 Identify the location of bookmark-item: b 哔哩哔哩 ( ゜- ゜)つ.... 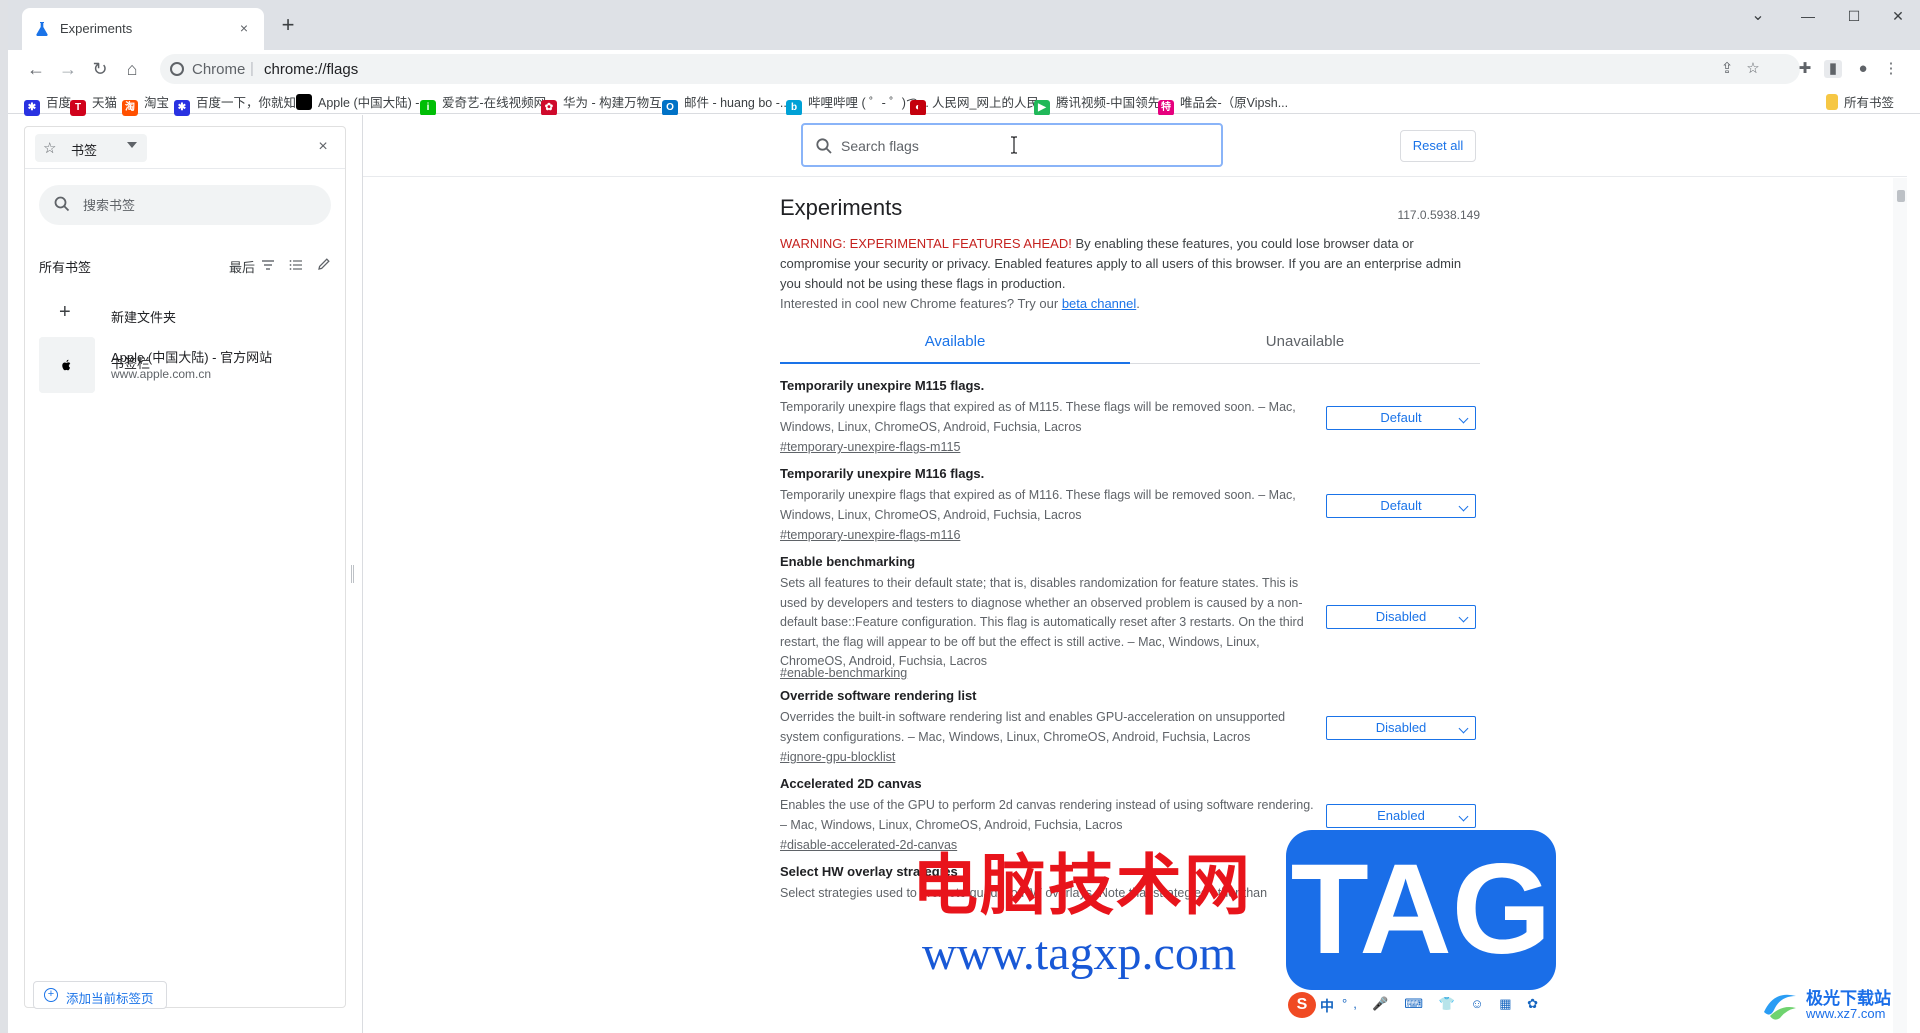
(857, 104).